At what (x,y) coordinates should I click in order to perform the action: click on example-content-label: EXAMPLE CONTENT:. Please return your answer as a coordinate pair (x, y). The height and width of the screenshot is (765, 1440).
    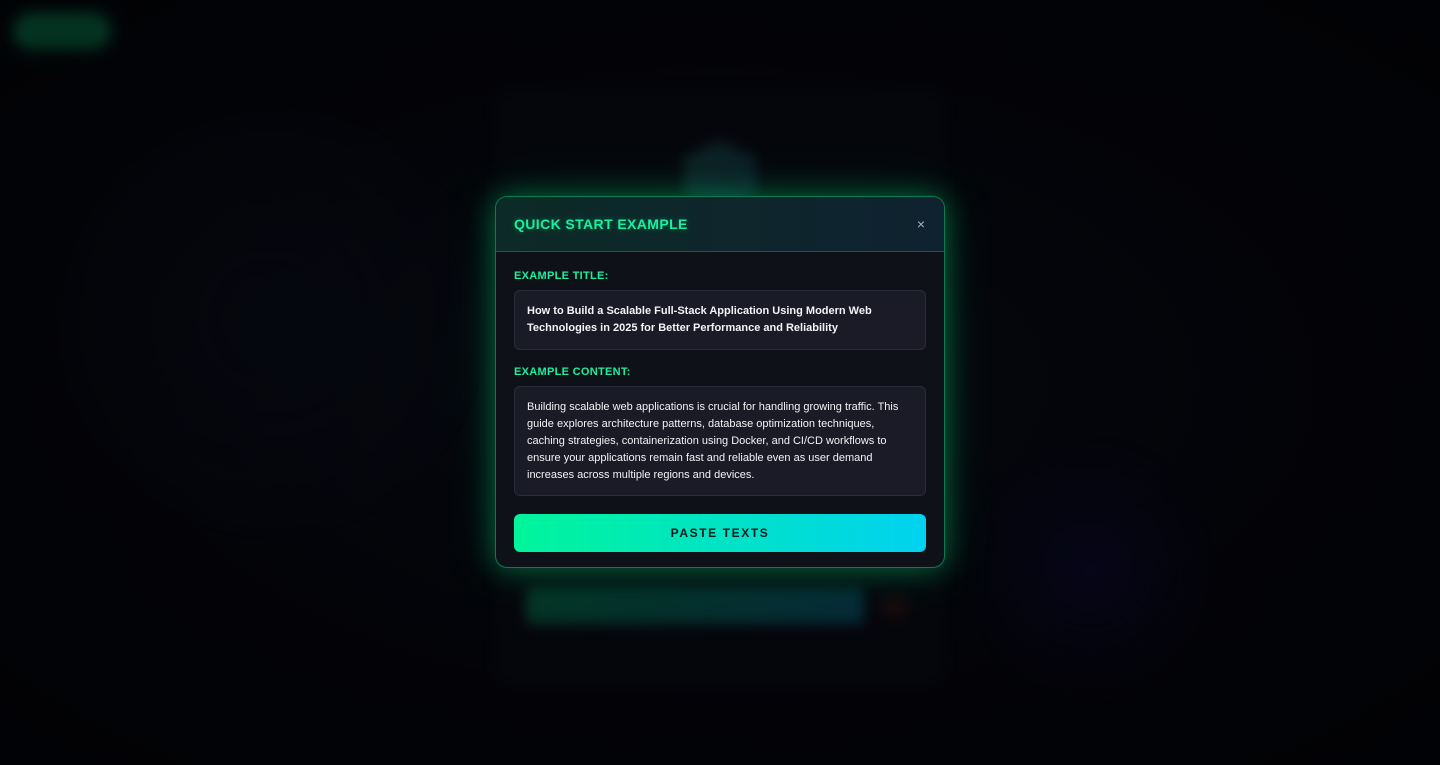
    Looking at the image, I should click on (572, 372).